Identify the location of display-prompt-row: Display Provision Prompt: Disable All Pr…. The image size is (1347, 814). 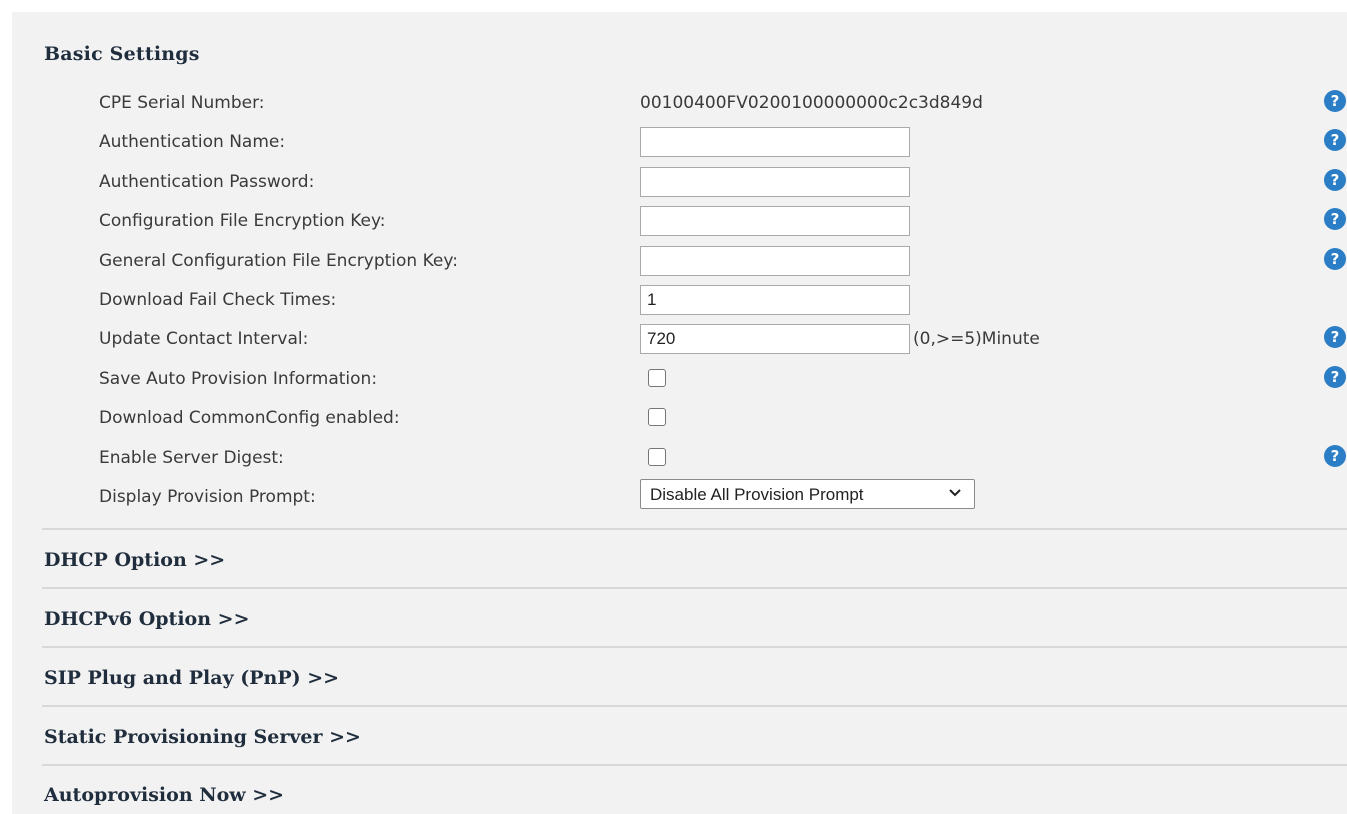
(673, 495).